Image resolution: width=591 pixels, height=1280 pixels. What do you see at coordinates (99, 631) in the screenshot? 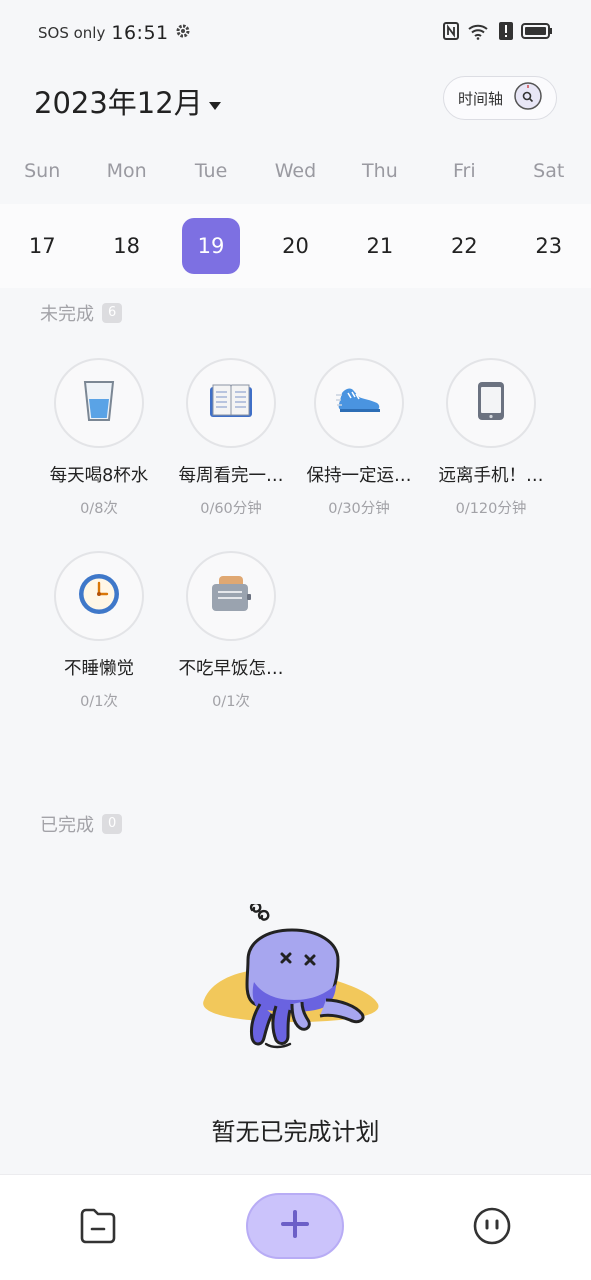
I see `habit-item: 不睡懒觉 0/1次` at bounding box center [99, 631].